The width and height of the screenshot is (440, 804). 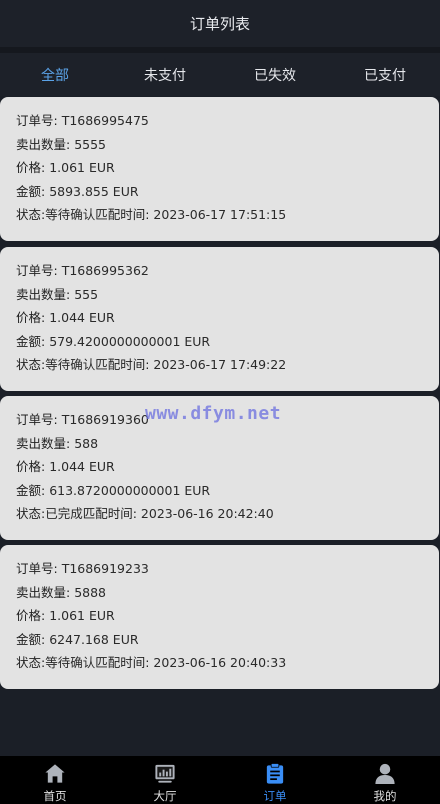 I want to click on header-bar: 订单列表, so click(x=220, y=23).